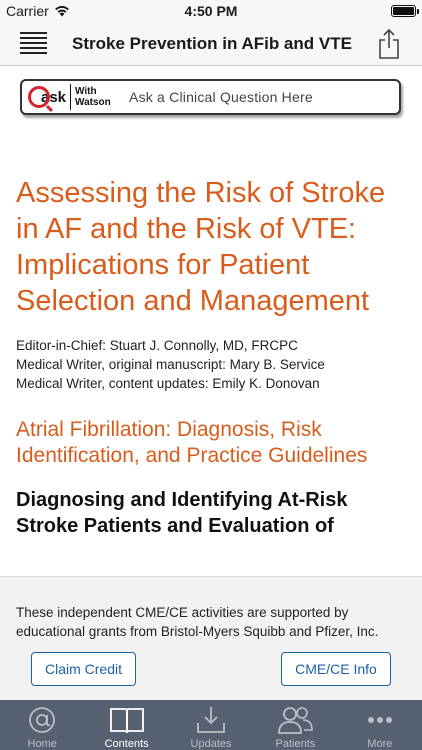 The height and width of the screenshot is (750, 422). What do you see at coordinates (211, 720) in the screenshot?
I see `download-tray-icon` at bounding box center [211, 720].